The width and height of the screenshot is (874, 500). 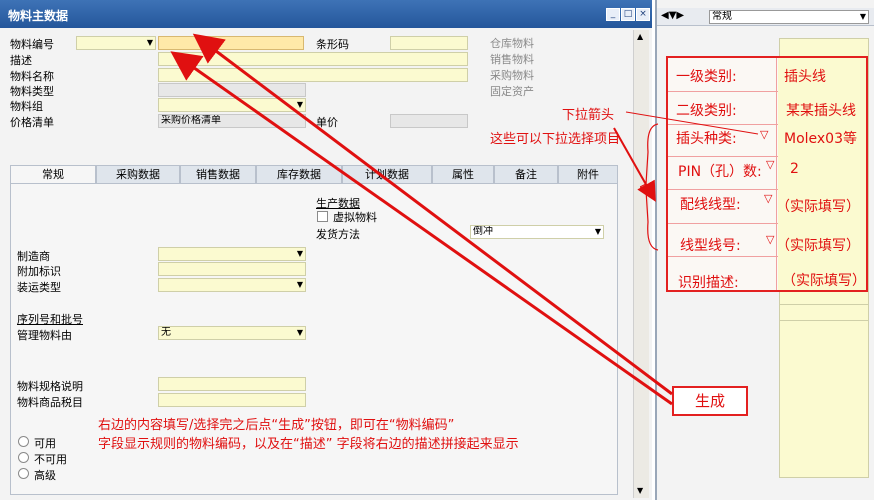 I want to click on additional-id-input, so click(x=232, y=269).